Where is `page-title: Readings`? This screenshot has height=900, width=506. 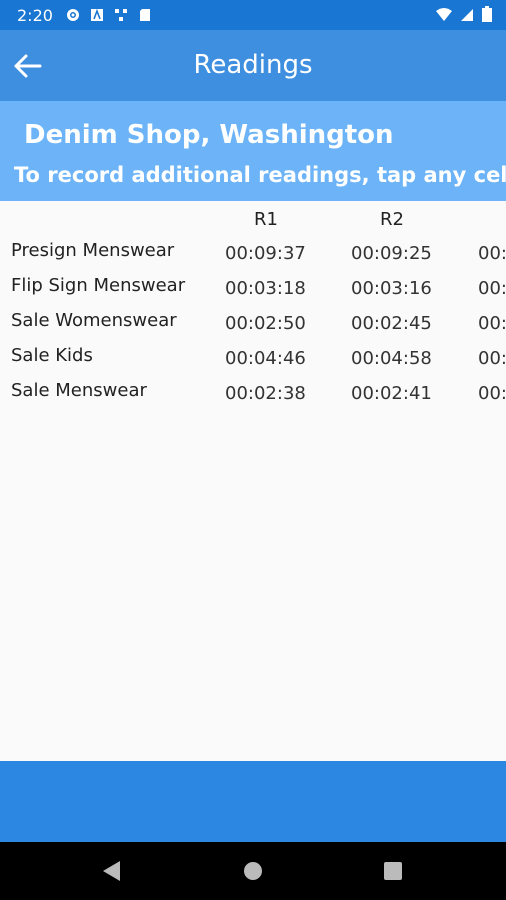 page-title: Readings is located at coordinates (253, 65).